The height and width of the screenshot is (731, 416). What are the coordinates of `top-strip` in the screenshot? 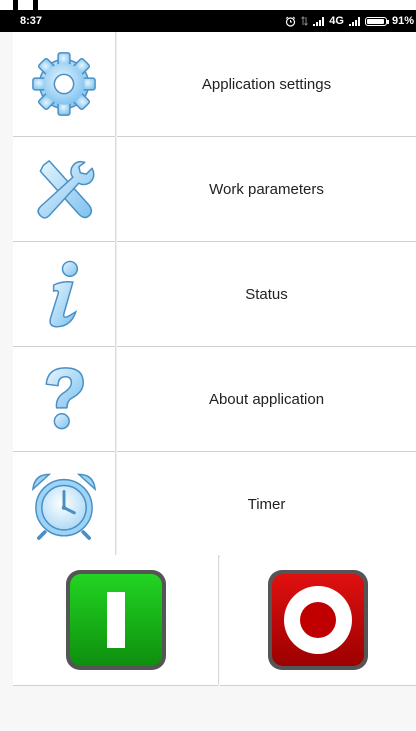 It's located at (208, 5).